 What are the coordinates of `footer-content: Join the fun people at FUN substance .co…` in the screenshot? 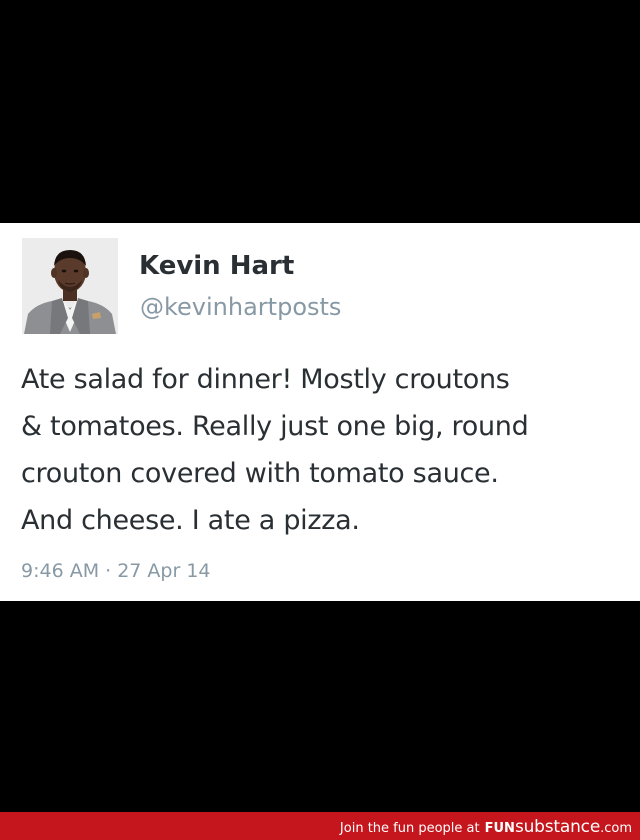 It's located at (486, 827).